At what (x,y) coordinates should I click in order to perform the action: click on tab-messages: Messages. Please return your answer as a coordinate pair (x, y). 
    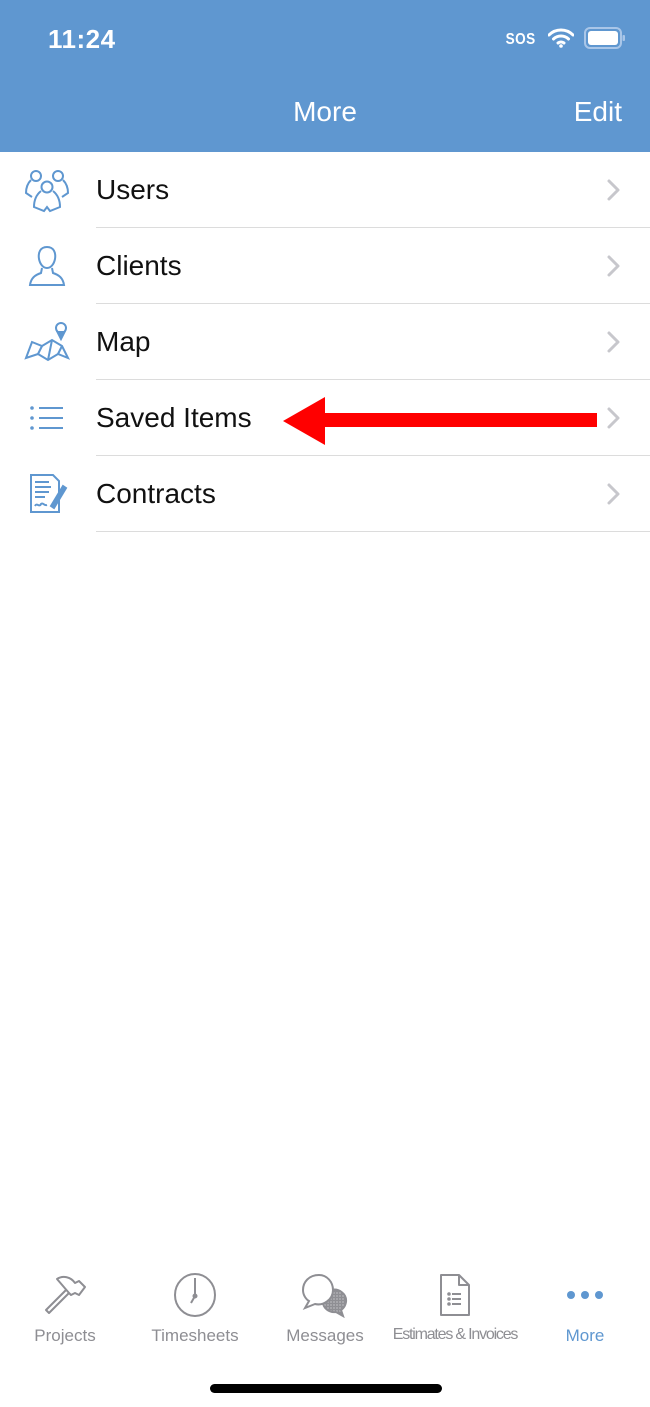
    Looking at the image, I should click on (325, 1307).